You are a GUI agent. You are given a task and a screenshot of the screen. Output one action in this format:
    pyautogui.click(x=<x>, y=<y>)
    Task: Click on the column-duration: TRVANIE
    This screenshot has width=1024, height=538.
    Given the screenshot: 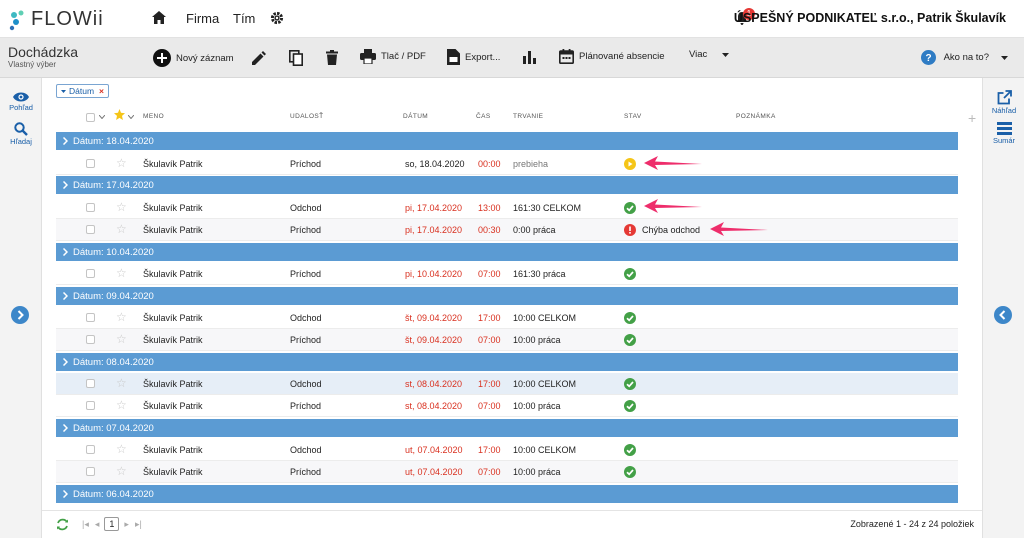 What is the action you would take?
    pyautogui.click(x=528, y=116)
    